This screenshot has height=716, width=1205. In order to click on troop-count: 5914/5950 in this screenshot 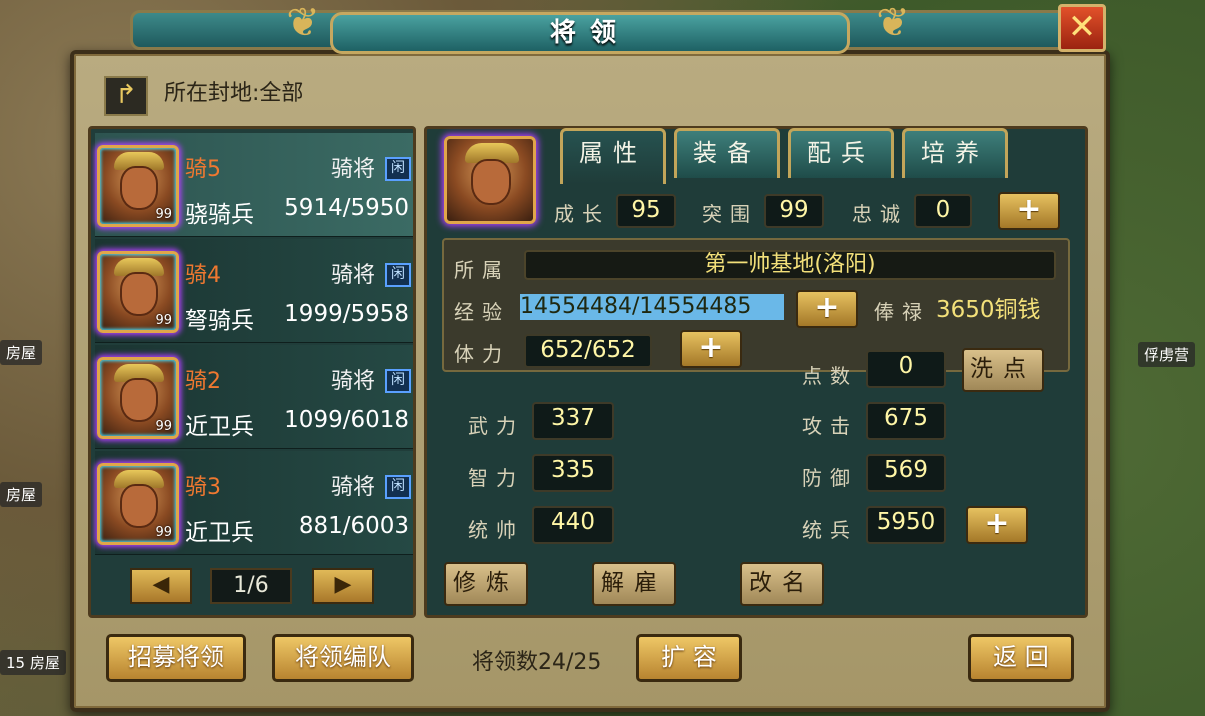, I will do `click(346, 208)`.